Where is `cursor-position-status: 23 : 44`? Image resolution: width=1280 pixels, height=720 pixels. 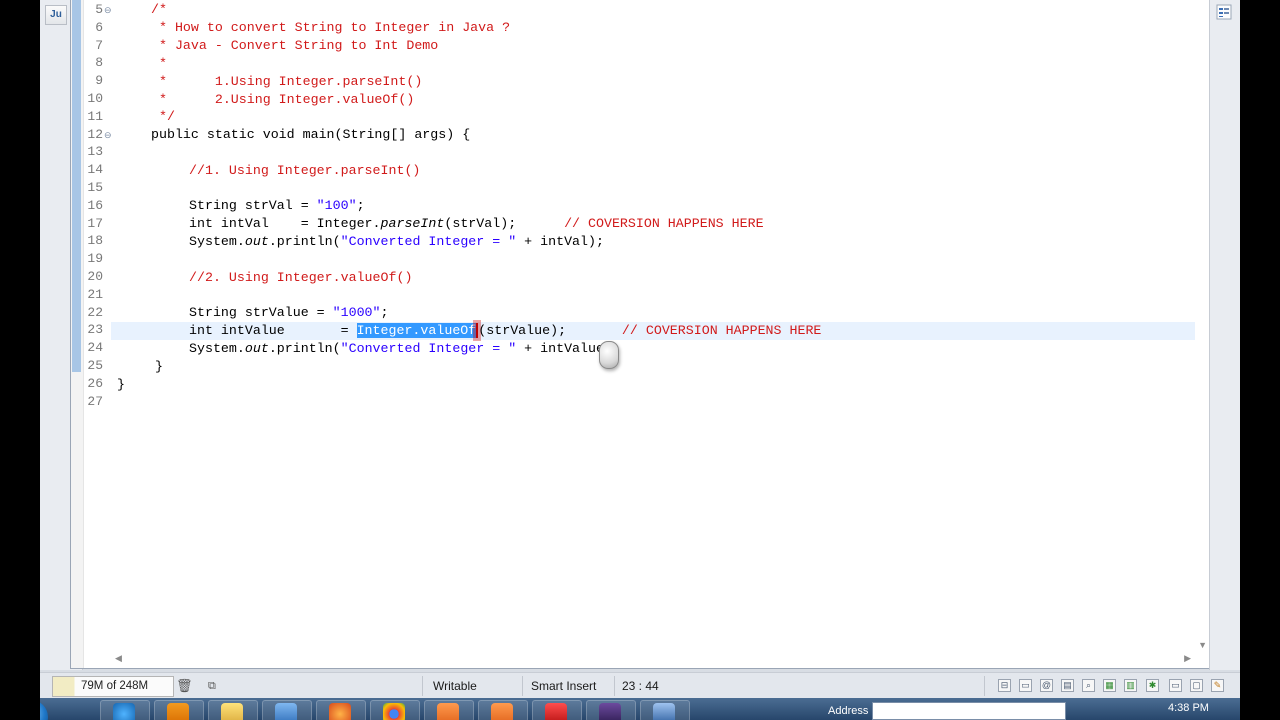 cursor-position-status: 23 : 44 is located at coordinates (640, 686).